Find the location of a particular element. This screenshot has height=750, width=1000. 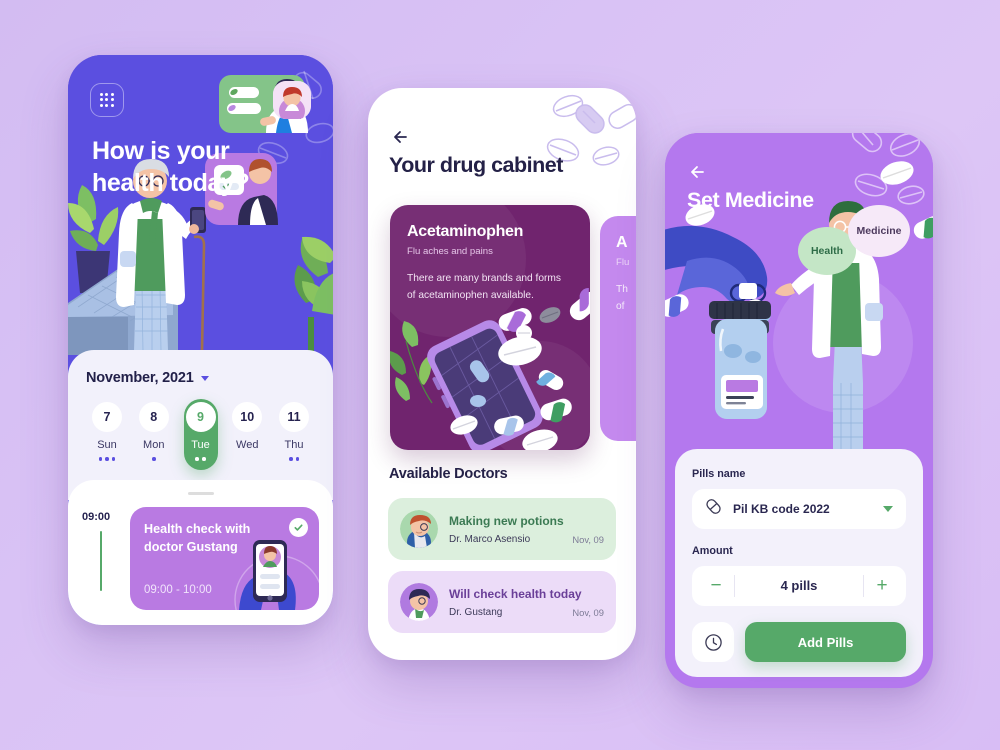

drug-subtitle-next: Flu is located at coordinates (623, 262).